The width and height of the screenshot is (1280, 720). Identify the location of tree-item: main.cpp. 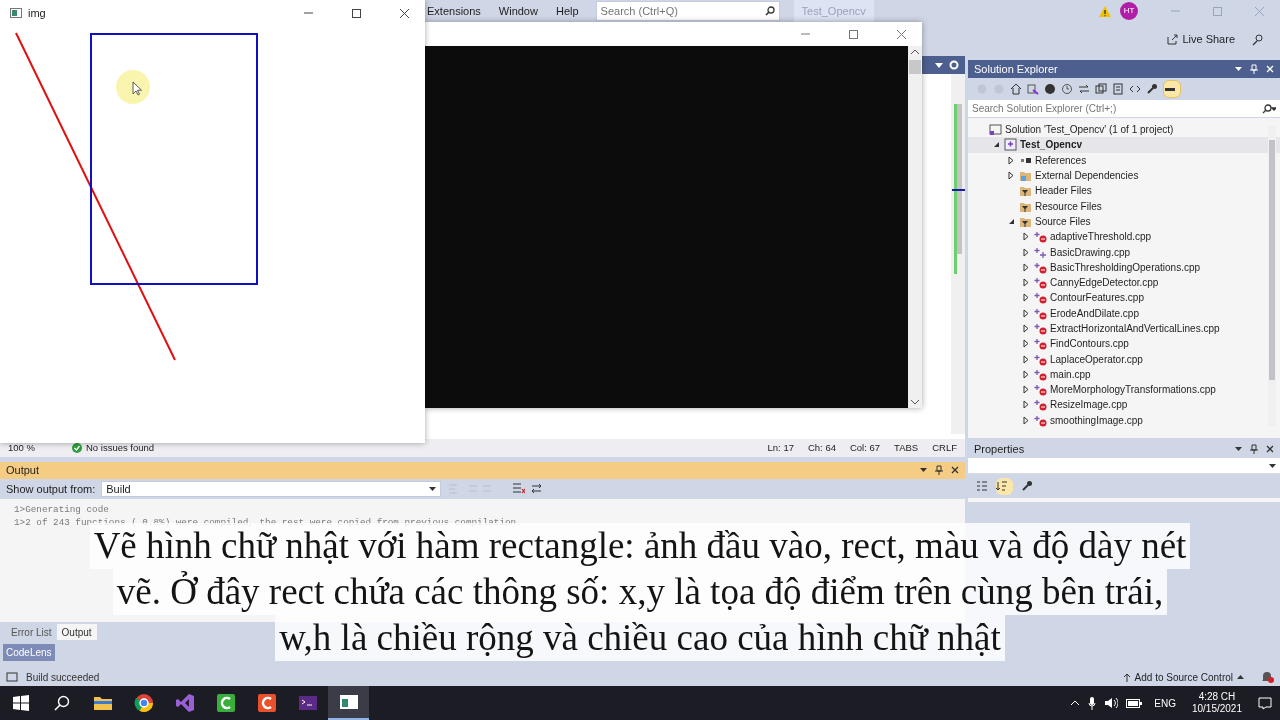
(1124, 374).